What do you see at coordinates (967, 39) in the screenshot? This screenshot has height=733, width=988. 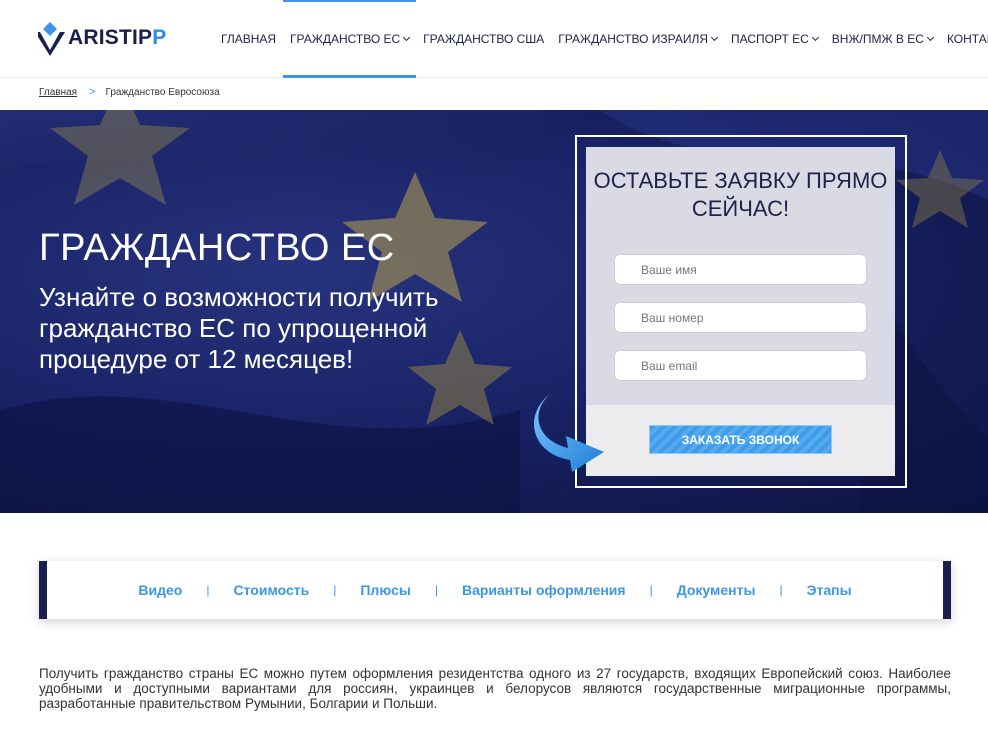 I see `nav-label: КОНТАКТЫ` at bounding box center [967, 39].